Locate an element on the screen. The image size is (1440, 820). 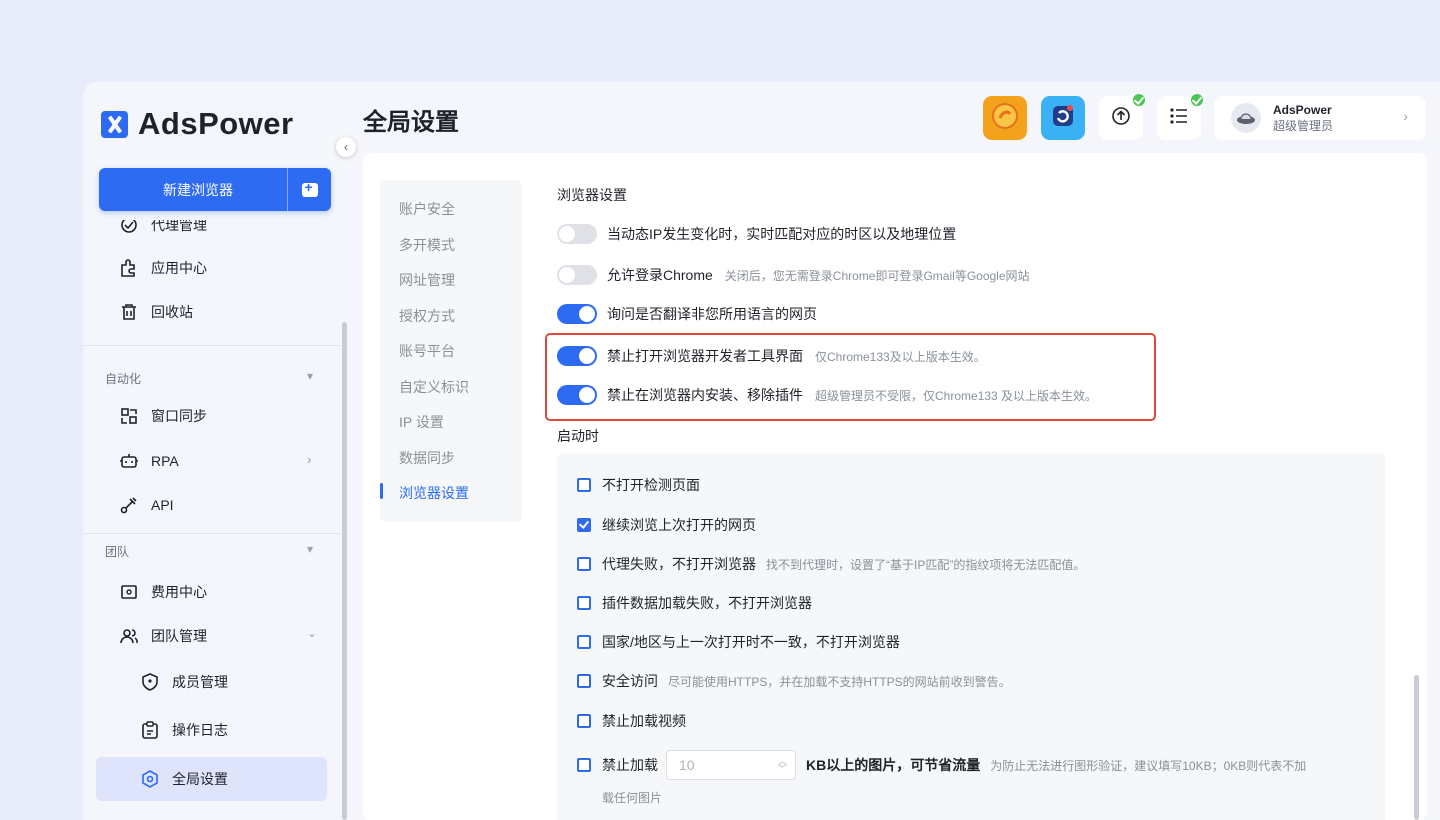
option-continue-last-session: 继续浏览上次打开的网页 is located at coordinates (666, 525).